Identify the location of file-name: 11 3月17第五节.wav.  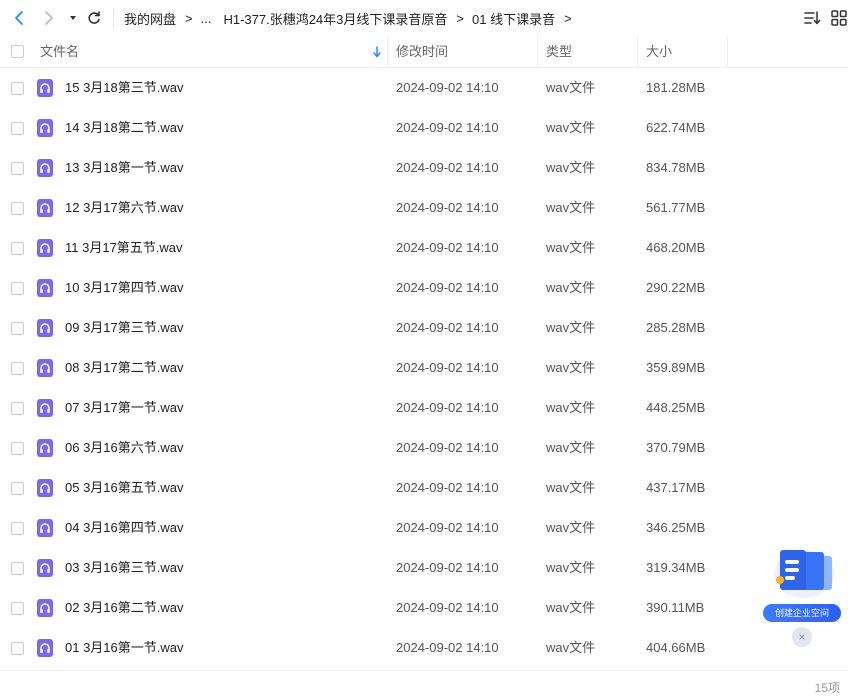
(124, 248).